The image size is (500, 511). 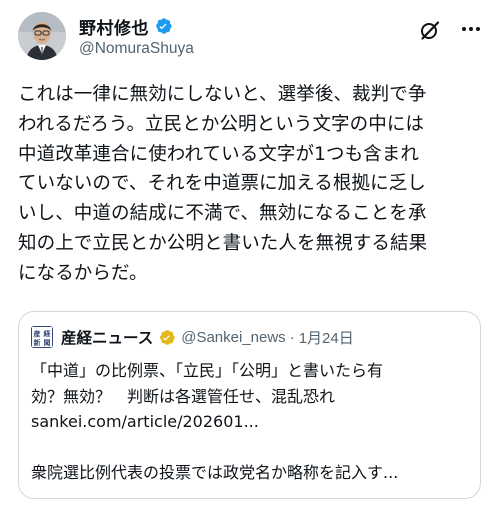 I want to click on author-names: 野村修也 @NomuraShuya, so click(x=136, y=36).